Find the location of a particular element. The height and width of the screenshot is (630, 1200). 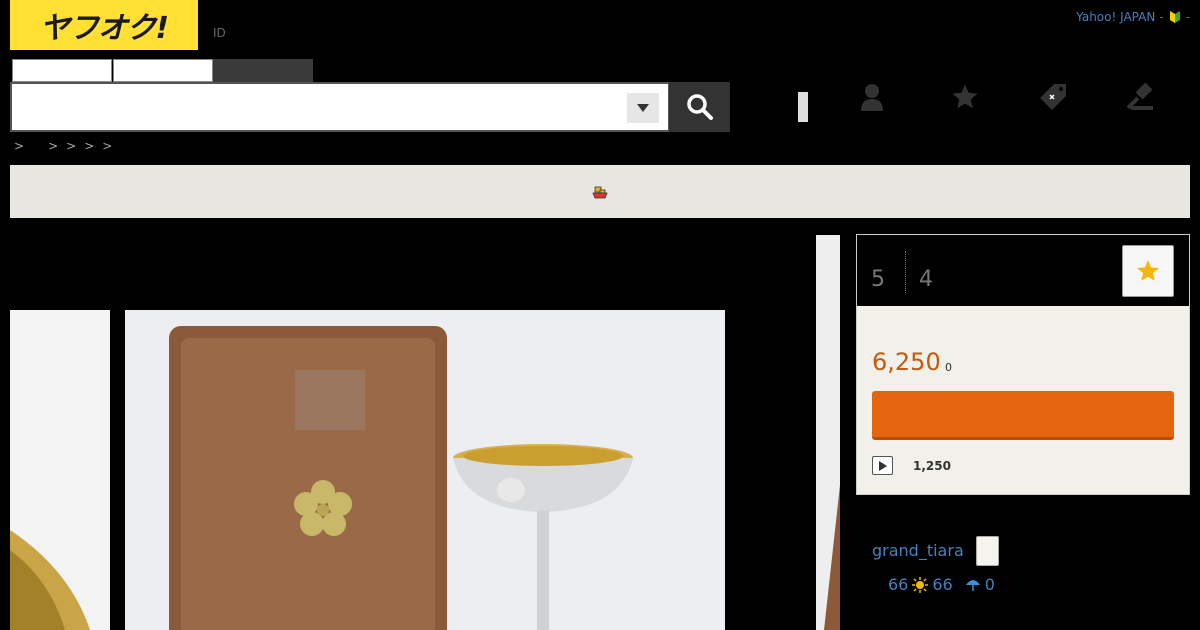

nav-divider is located at coordinates (803, 107).